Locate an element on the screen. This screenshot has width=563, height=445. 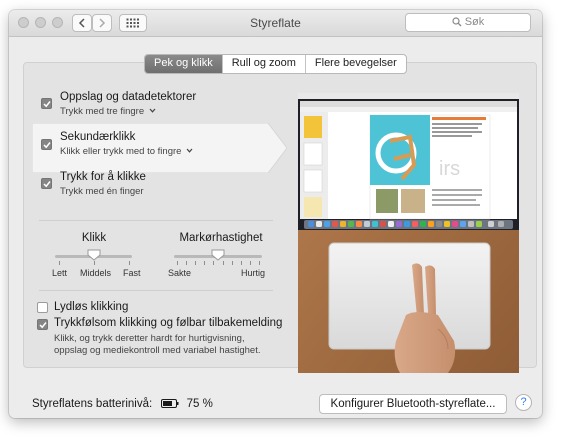
lookup-menu: Trykk med tre fingre is located at coordinates (108, 111).